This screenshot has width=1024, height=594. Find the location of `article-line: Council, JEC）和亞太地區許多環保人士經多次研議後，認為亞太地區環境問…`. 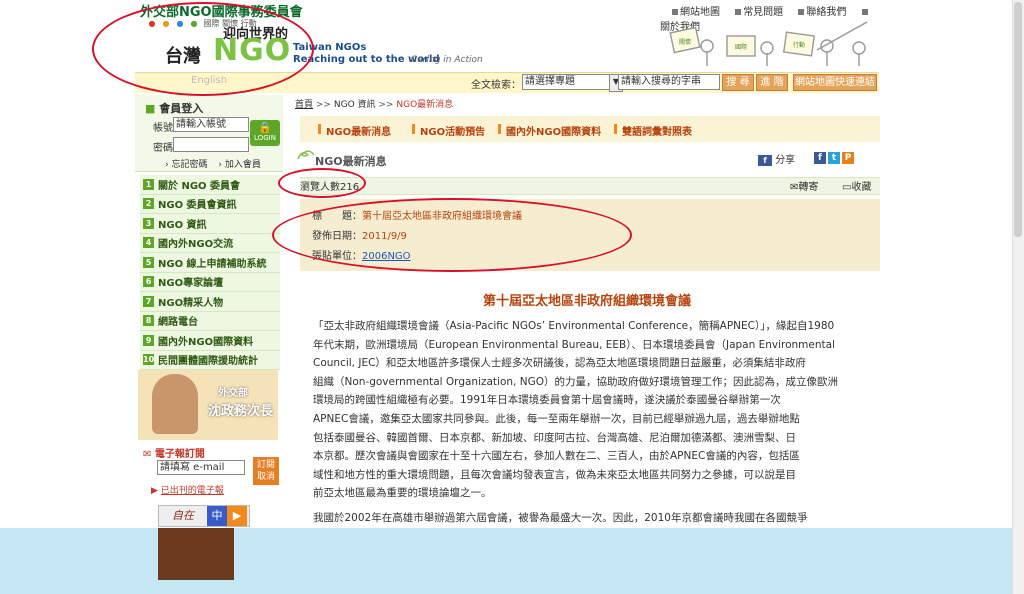

article-line: Council, JEC）和亞太地區許多環保人士經多次研議後，認為亞太地區環境問… is located at coordinates (559, 363).